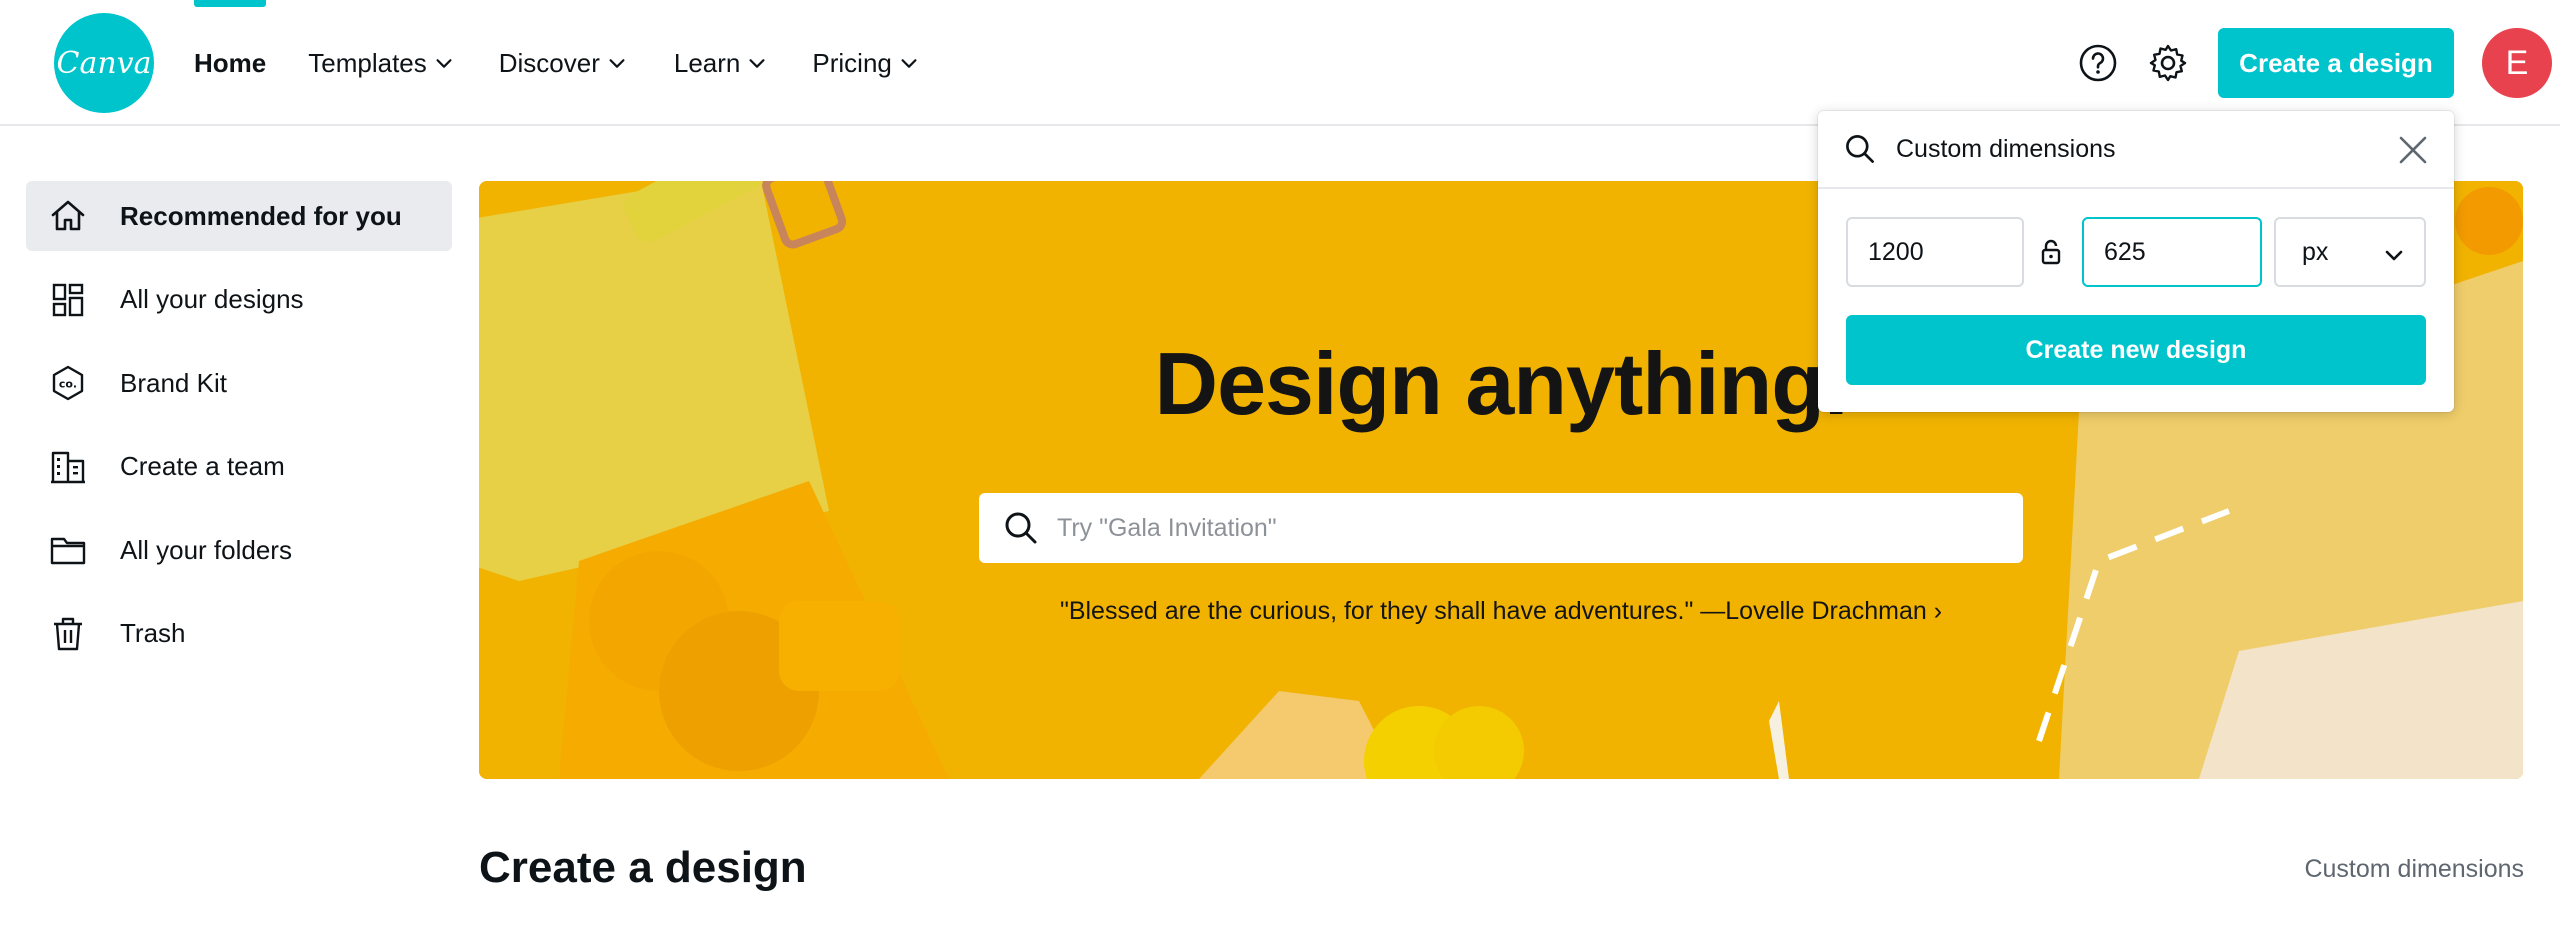  What do you see at coordinates (2414, 869) in the screenshot?
I see `custom-dimensions-link: Custom dimensions` at bounding box center [2414, 869].